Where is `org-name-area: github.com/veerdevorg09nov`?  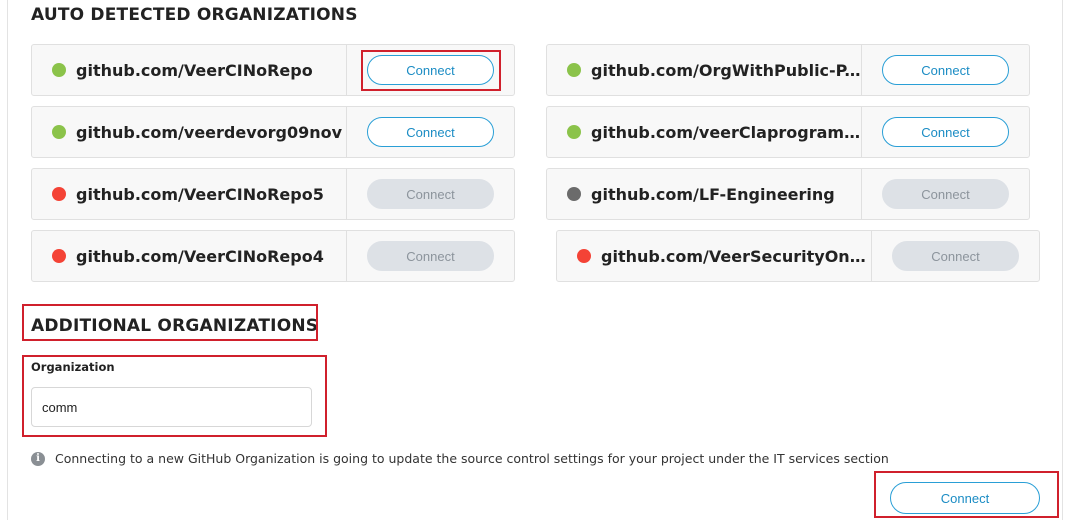
org-name-area: github.com/veerdevorg09nov is located at coordinates (189, 132).